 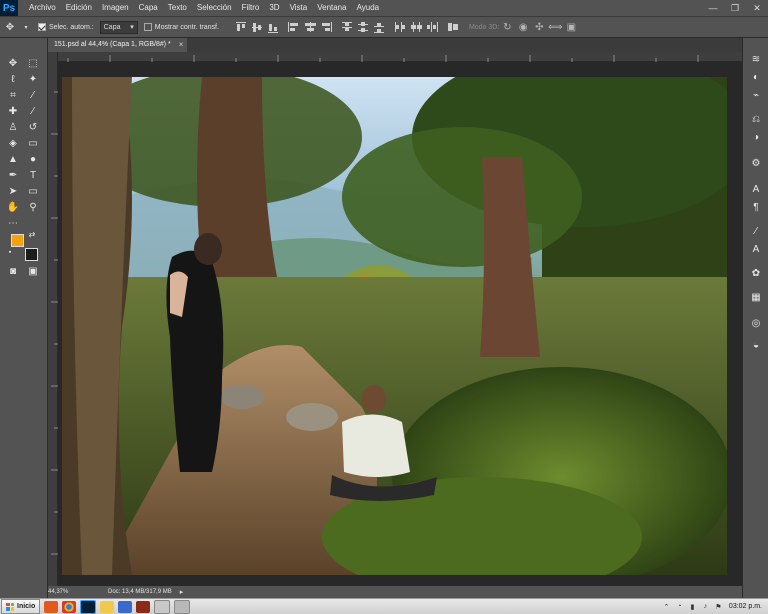 I want to click on document-info: Doc: 13,4 MB/317,9 MB, so click(x=131, y=592).